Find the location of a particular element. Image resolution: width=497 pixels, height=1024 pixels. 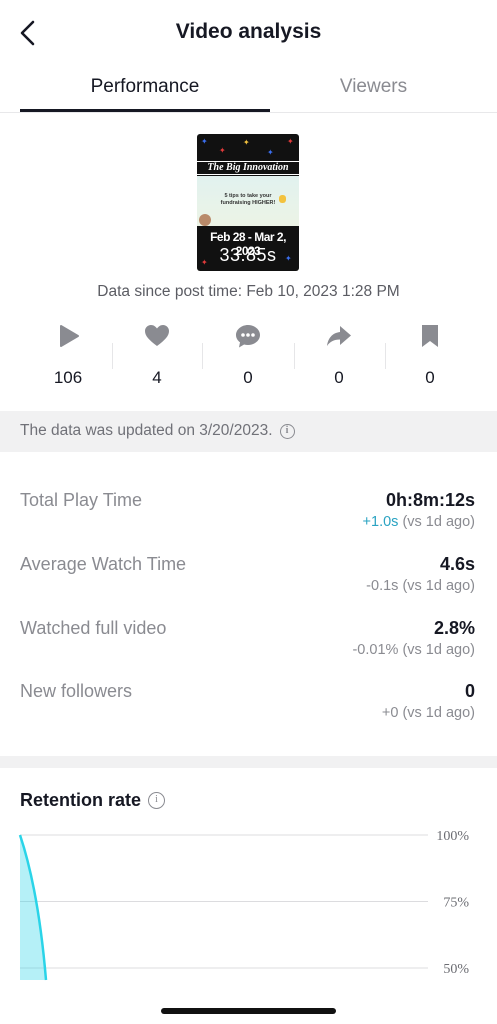

metric-value-watched-full-video: 2.8% is located at coordinates (454, 628).